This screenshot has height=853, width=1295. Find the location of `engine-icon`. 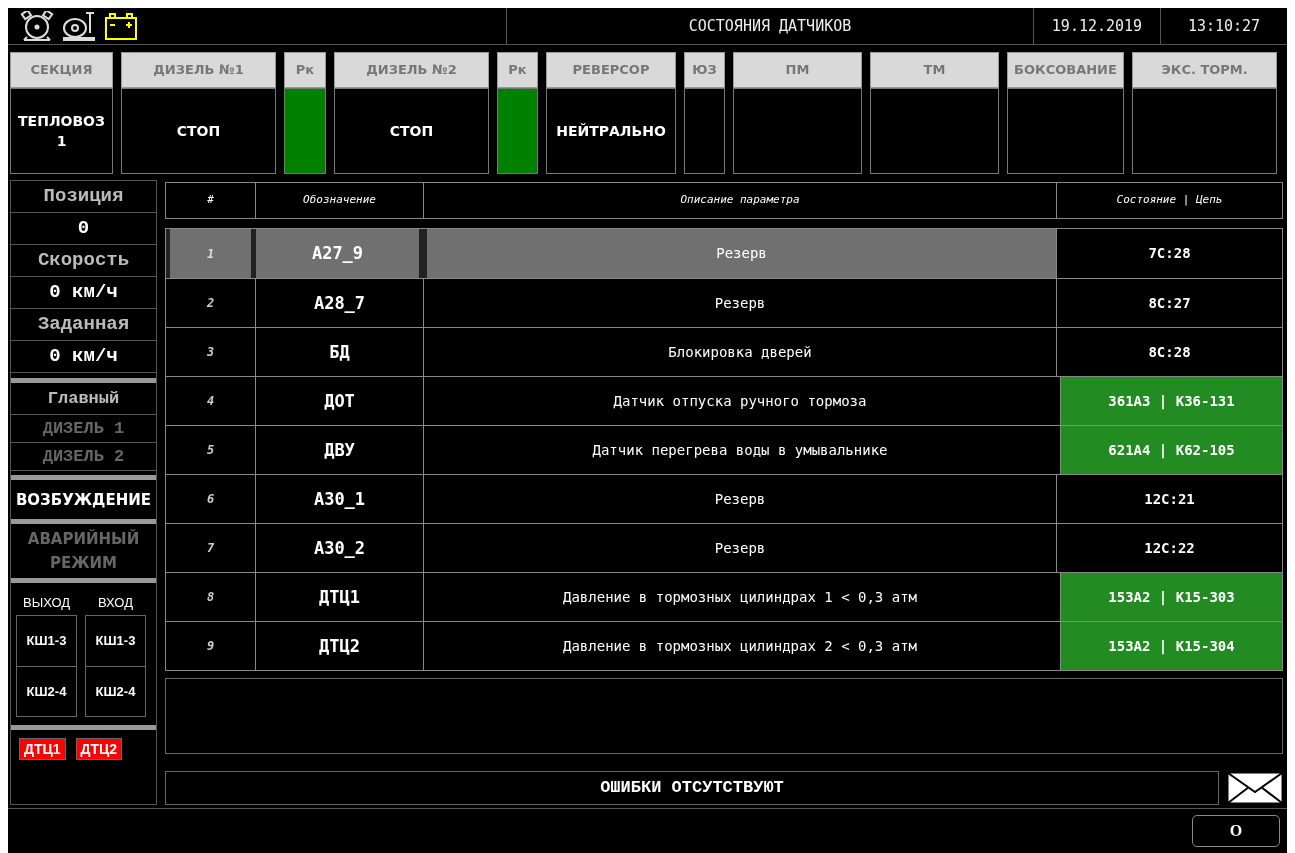

engine-icon is located at coordinates (37, 26).